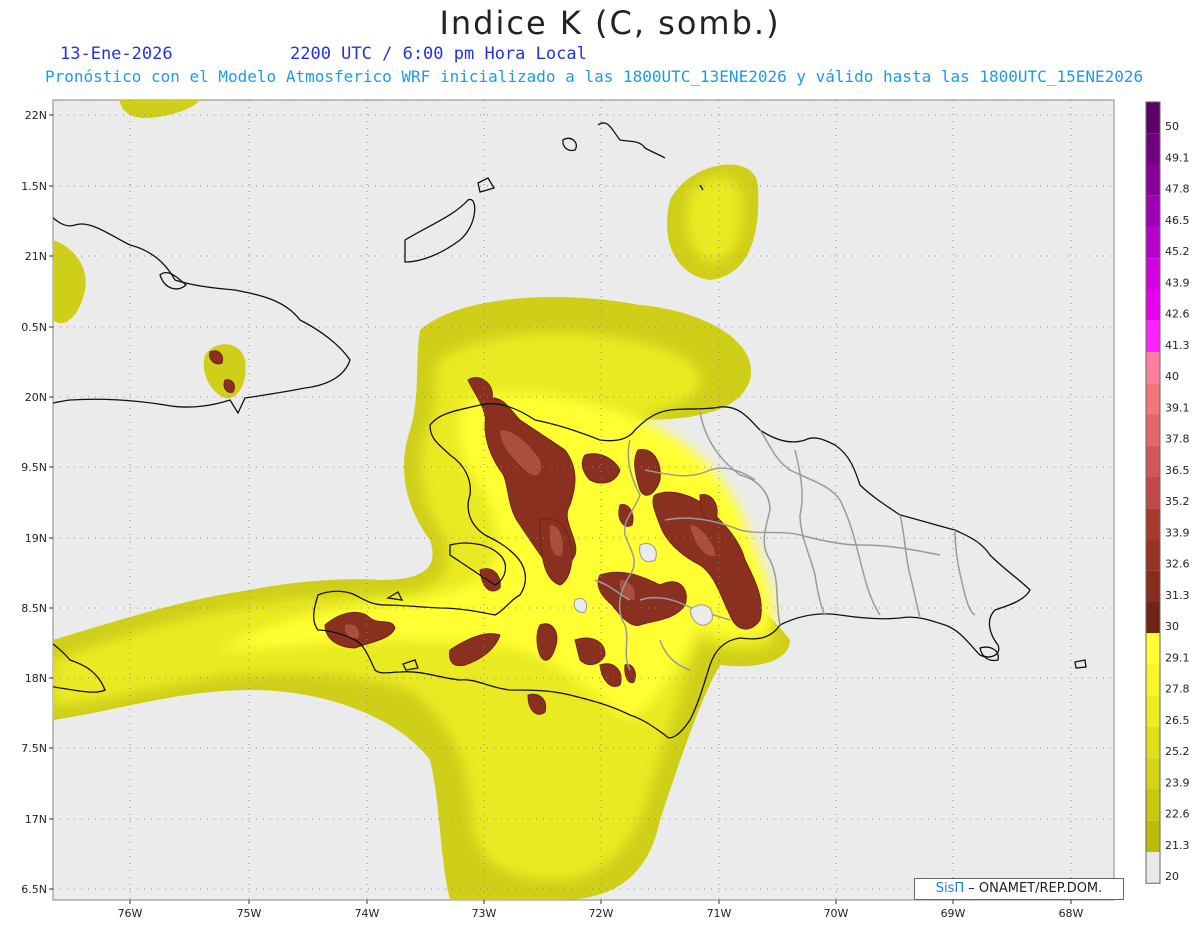 This screenshot has height=927, width=1200. What do you see at coordinates (1172, 126) in the screenshot?
I see `colorbar-label: 50` at bounding box center [1172, 126].